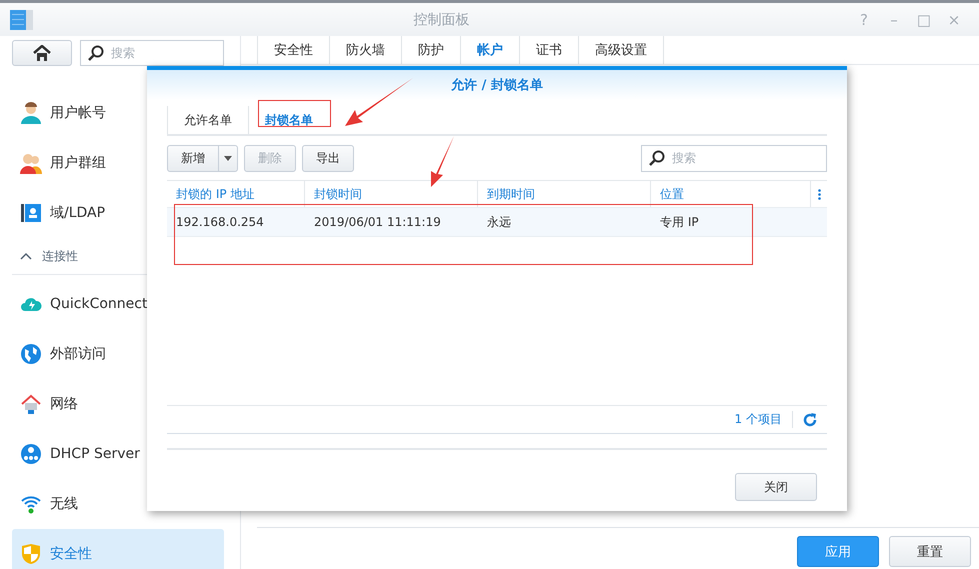  Describe the element at coordinates (679, 222) in the screenshot. I see `table-cell-text: 专用 IP` at that location.